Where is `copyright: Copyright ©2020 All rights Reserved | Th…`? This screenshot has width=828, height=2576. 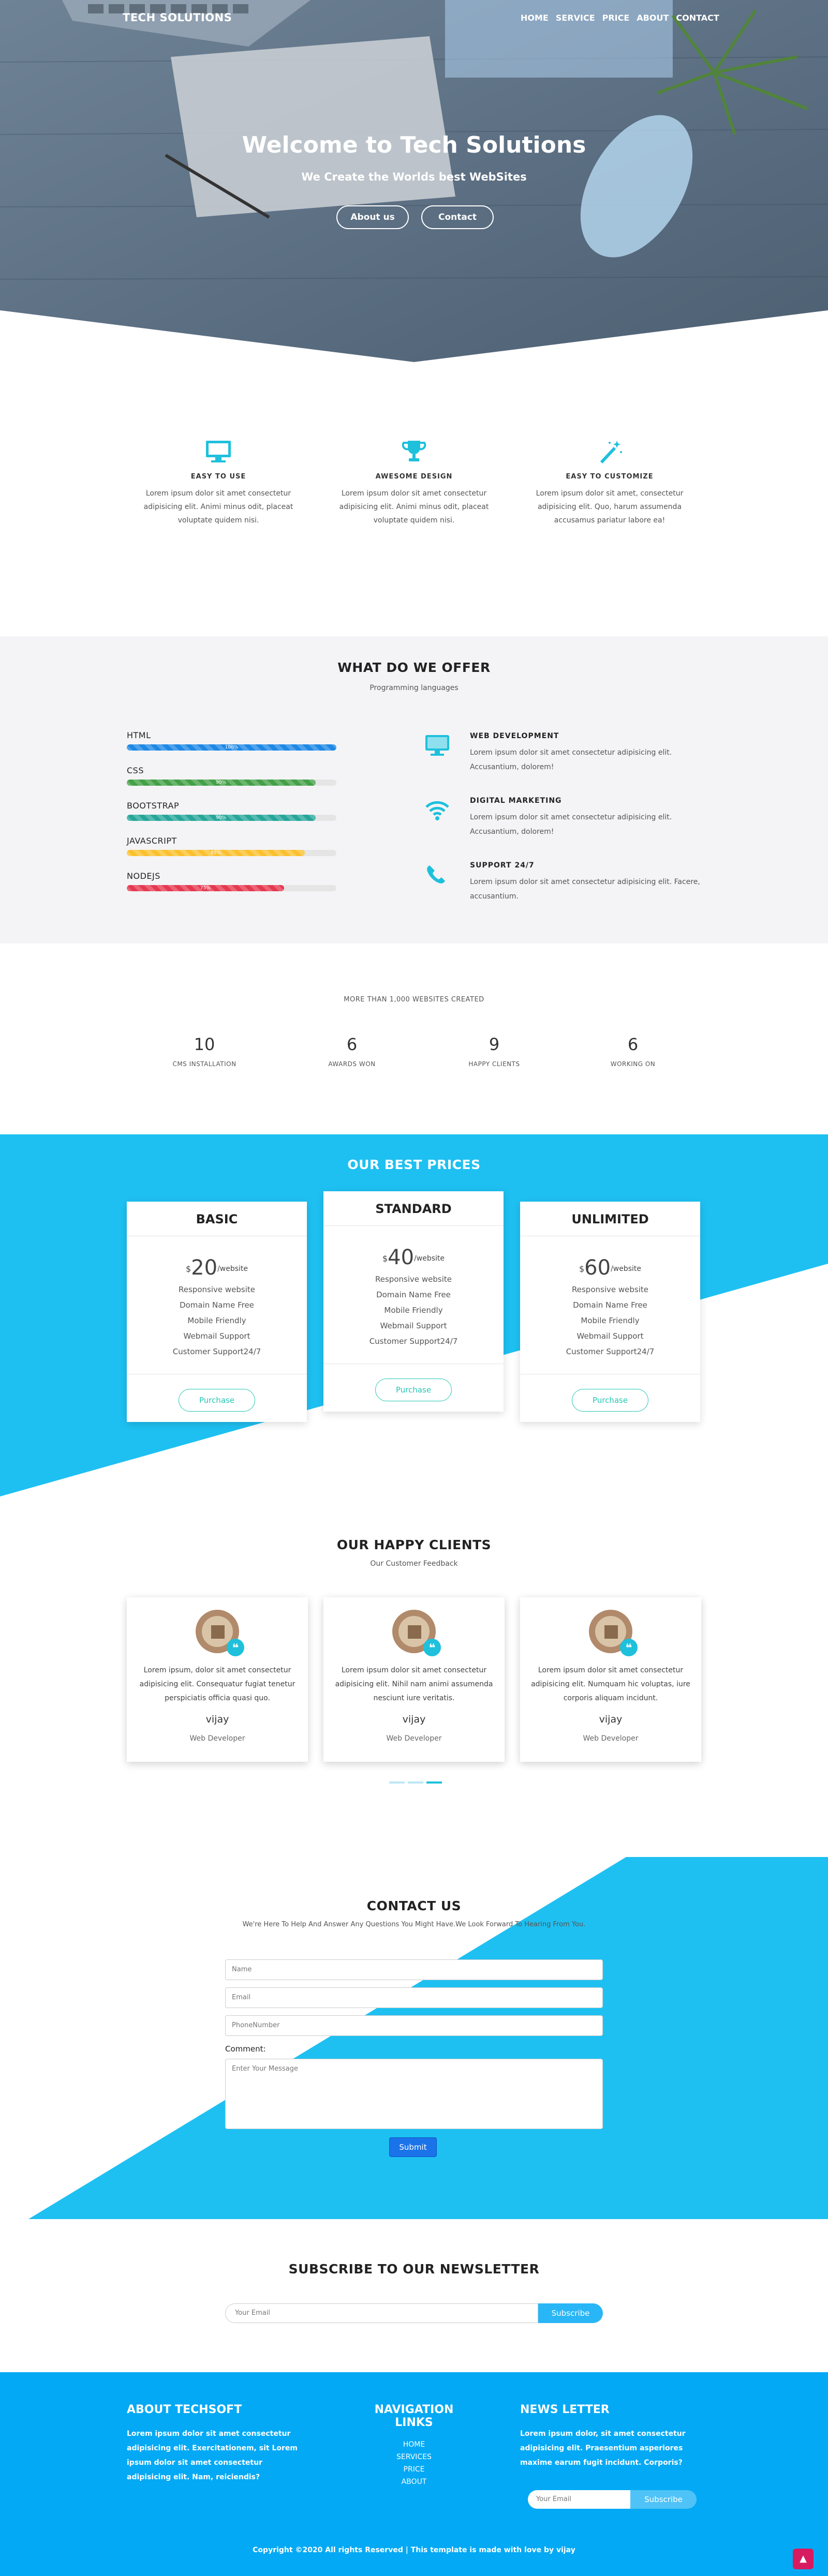
copyright: Copyright ©2020 All rights Reserved | Th… is located at coordinates (414, 2550).